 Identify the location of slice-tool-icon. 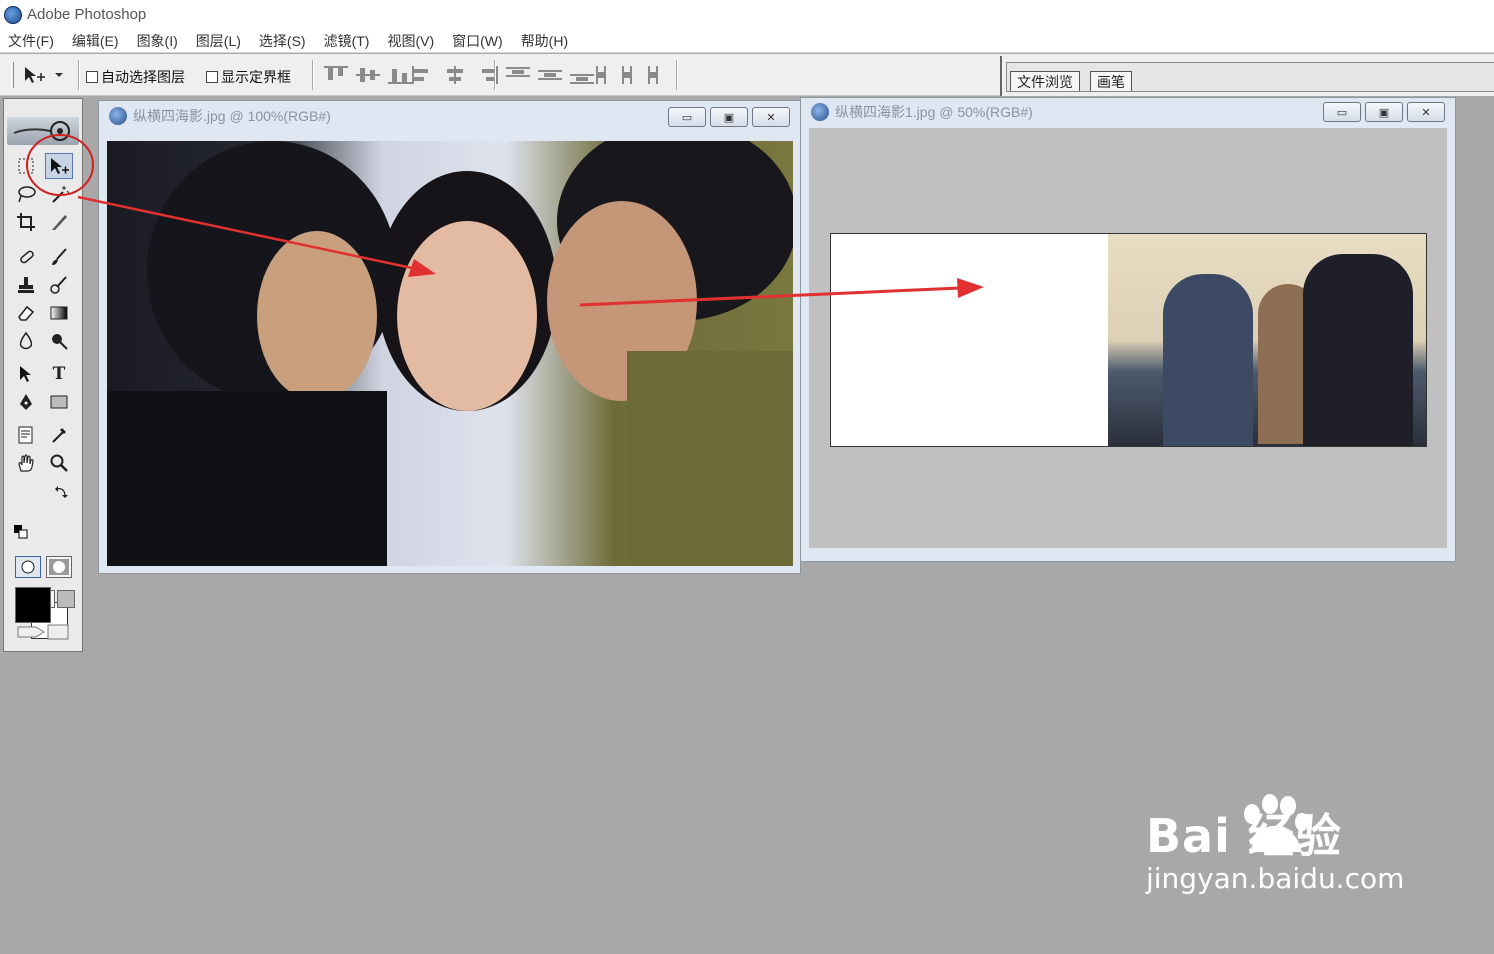
(59, 222).